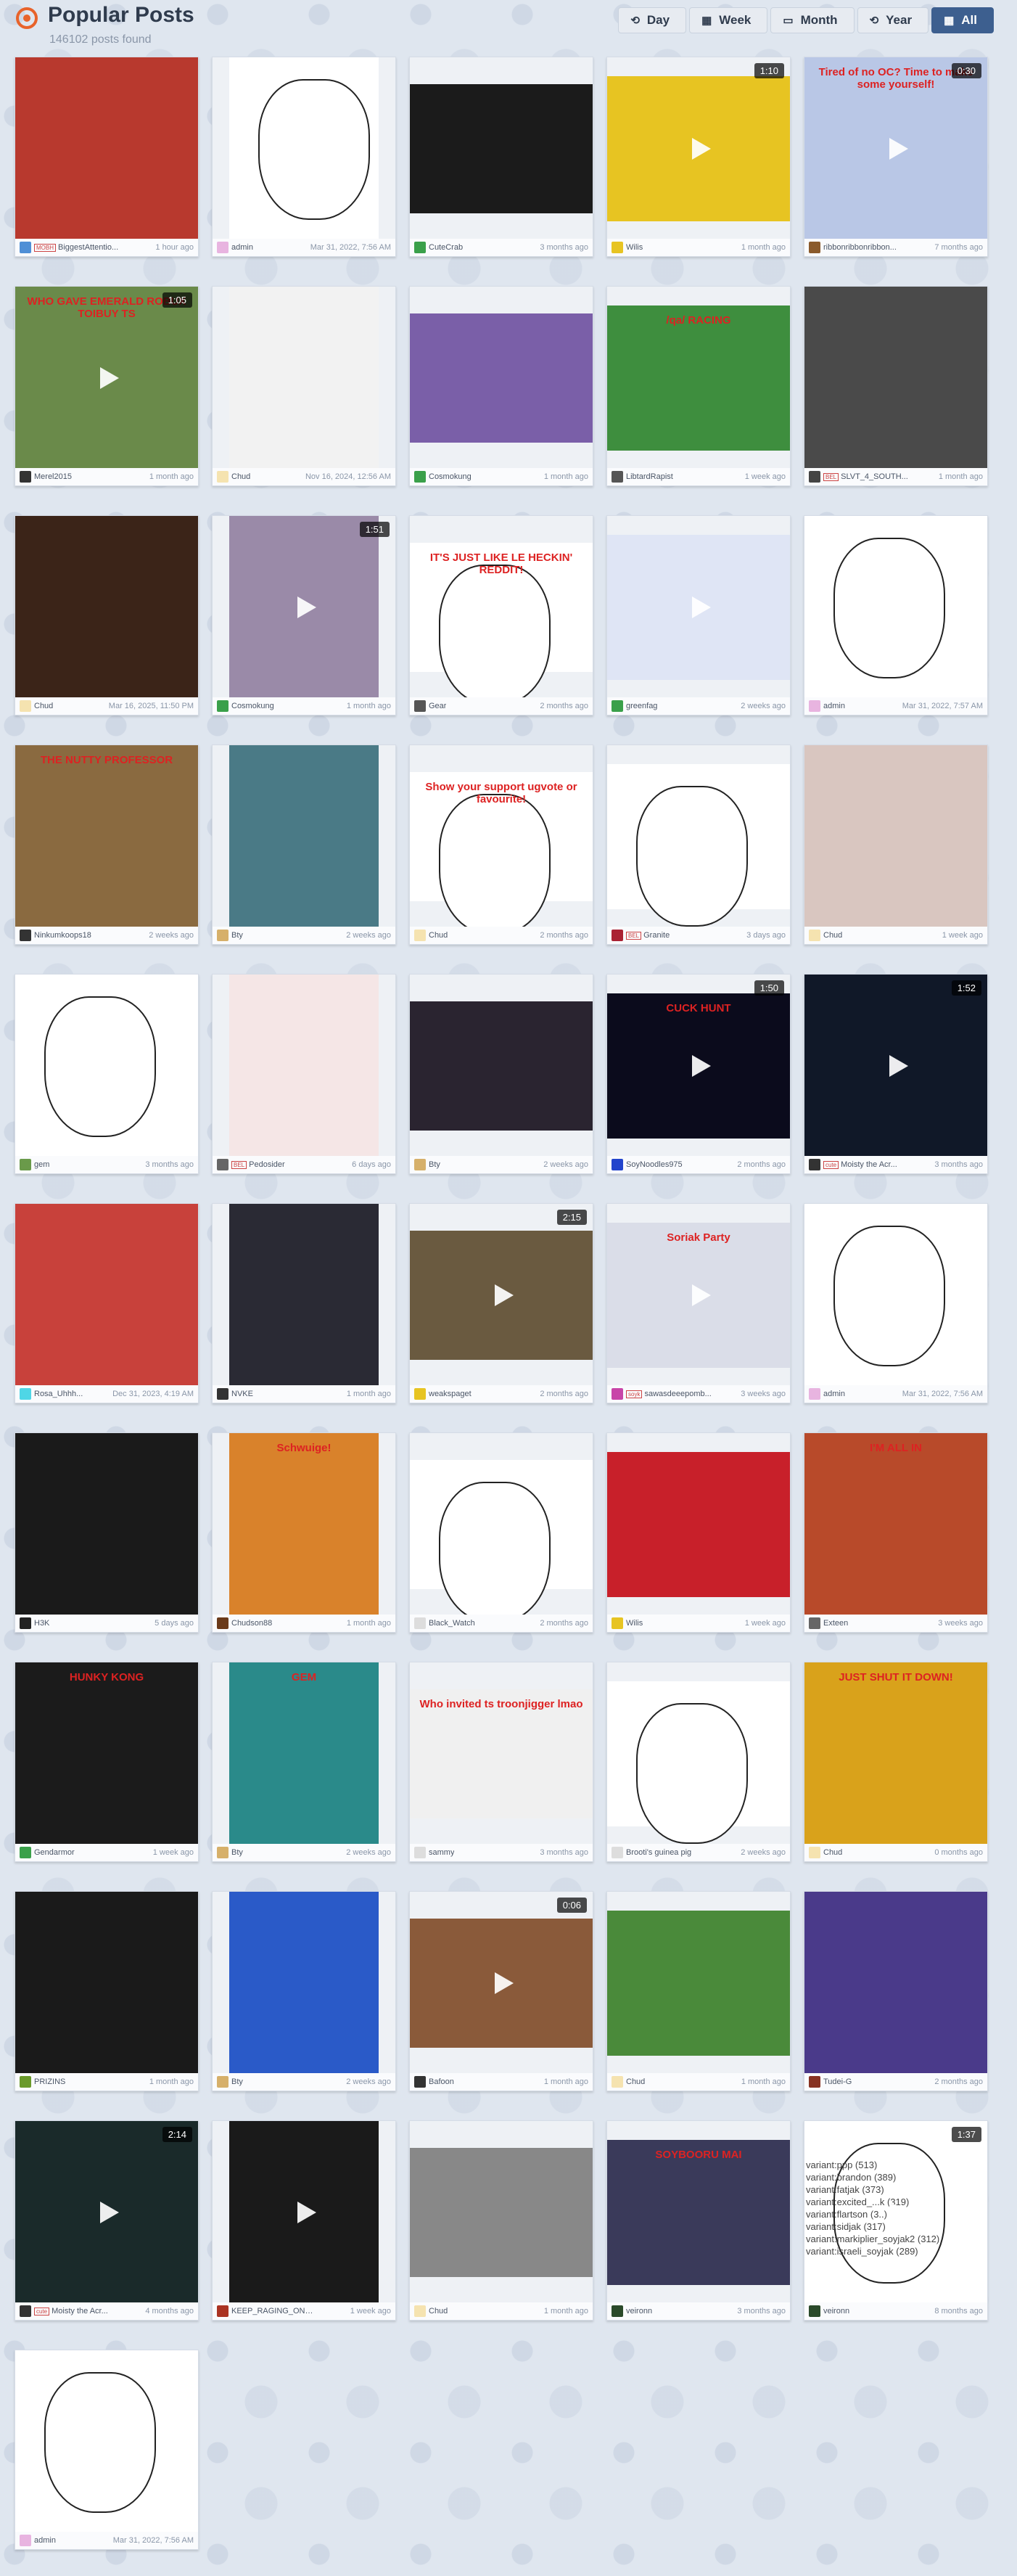 The image size is (1017, 2576). What do you see at coordinates (654, 1164) in the screenshot?
I see `username-link: SoyNoodles975` at bounding box center [654, 1164].